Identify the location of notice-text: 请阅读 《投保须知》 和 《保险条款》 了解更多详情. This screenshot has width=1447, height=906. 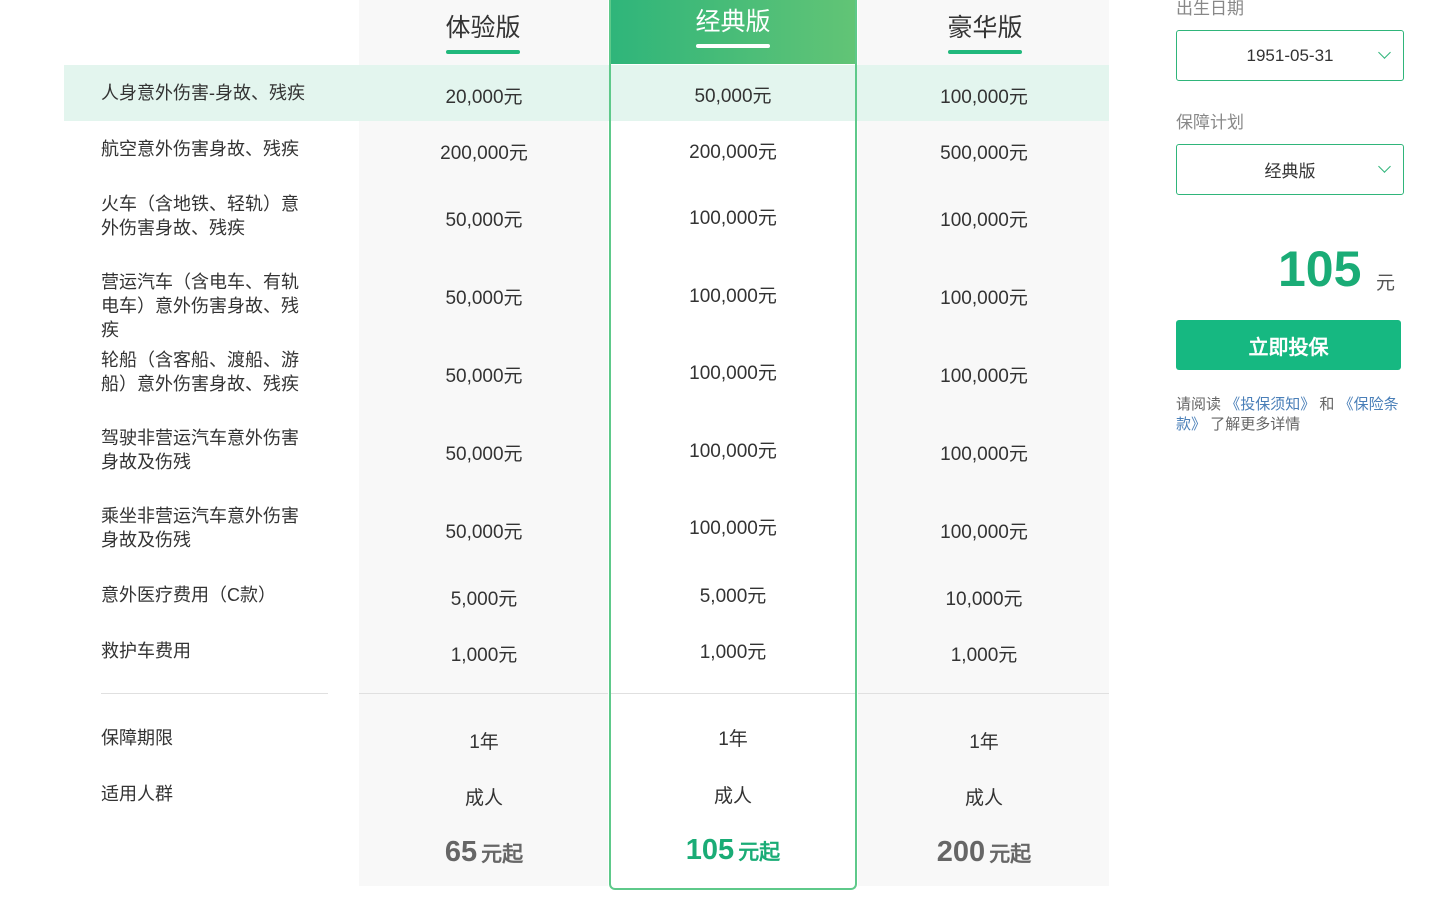
(1292, 415).